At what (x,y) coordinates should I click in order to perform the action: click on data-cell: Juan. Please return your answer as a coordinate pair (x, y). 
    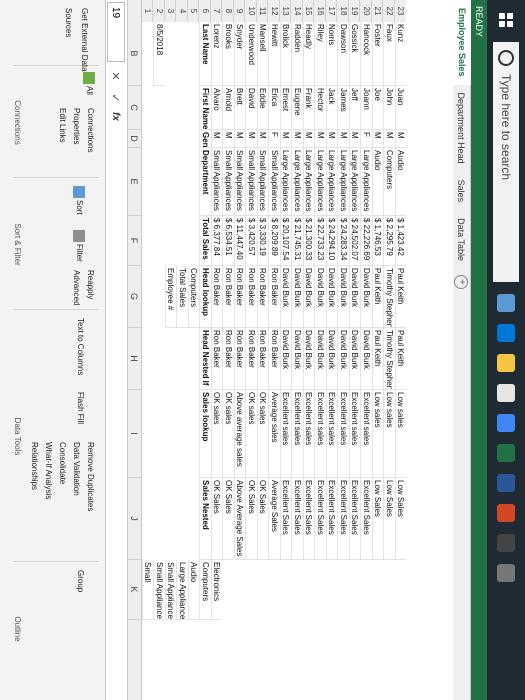
    Looking at the image, I should click on (401, 108).